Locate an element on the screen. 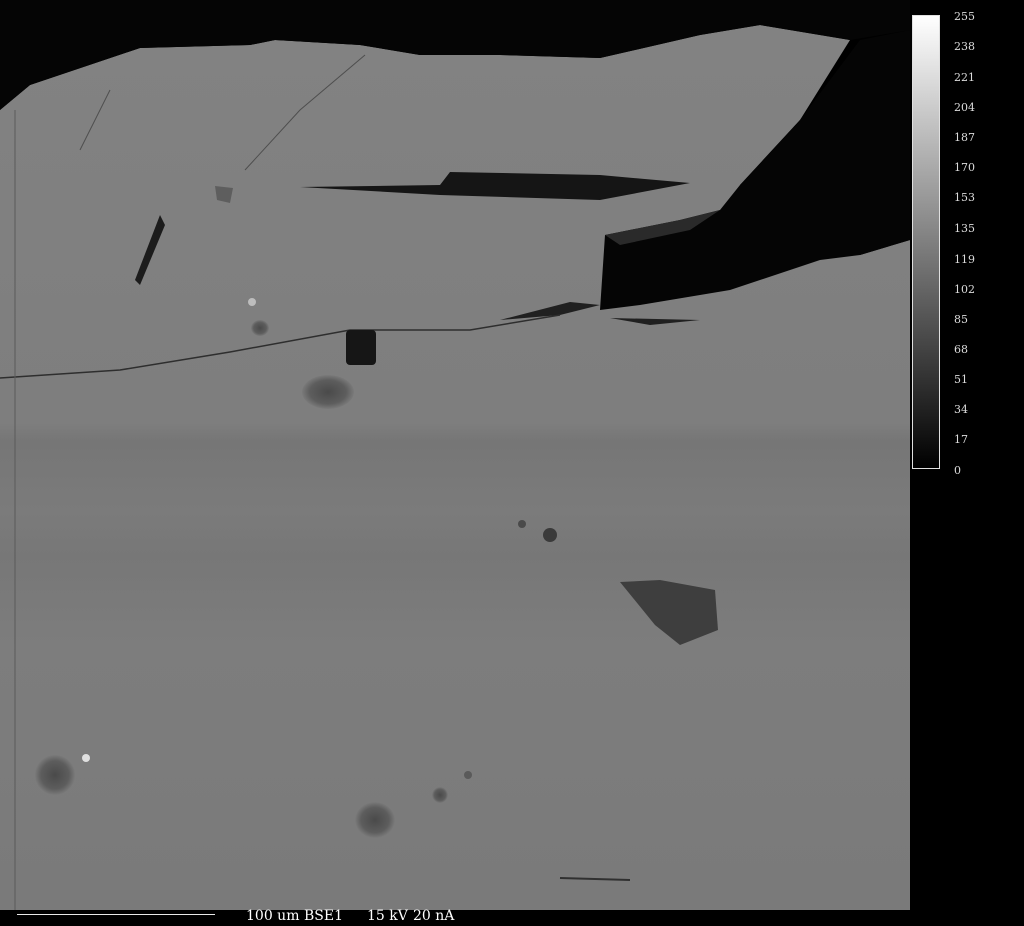  tick-label: 238 is located at coordinates (964, 46).